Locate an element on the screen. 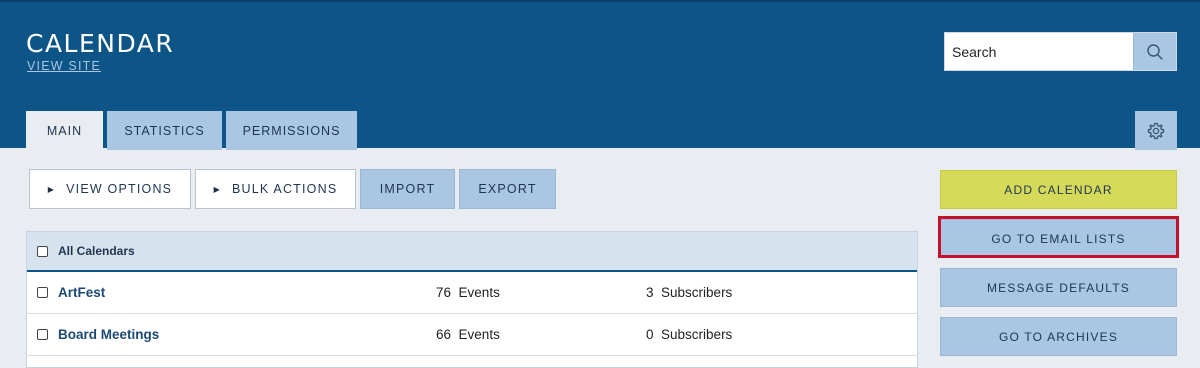 Image resolution: width=1200 pixels, height=368 pixels. events-cell: 76 Events is located at coordinates (468, 292).